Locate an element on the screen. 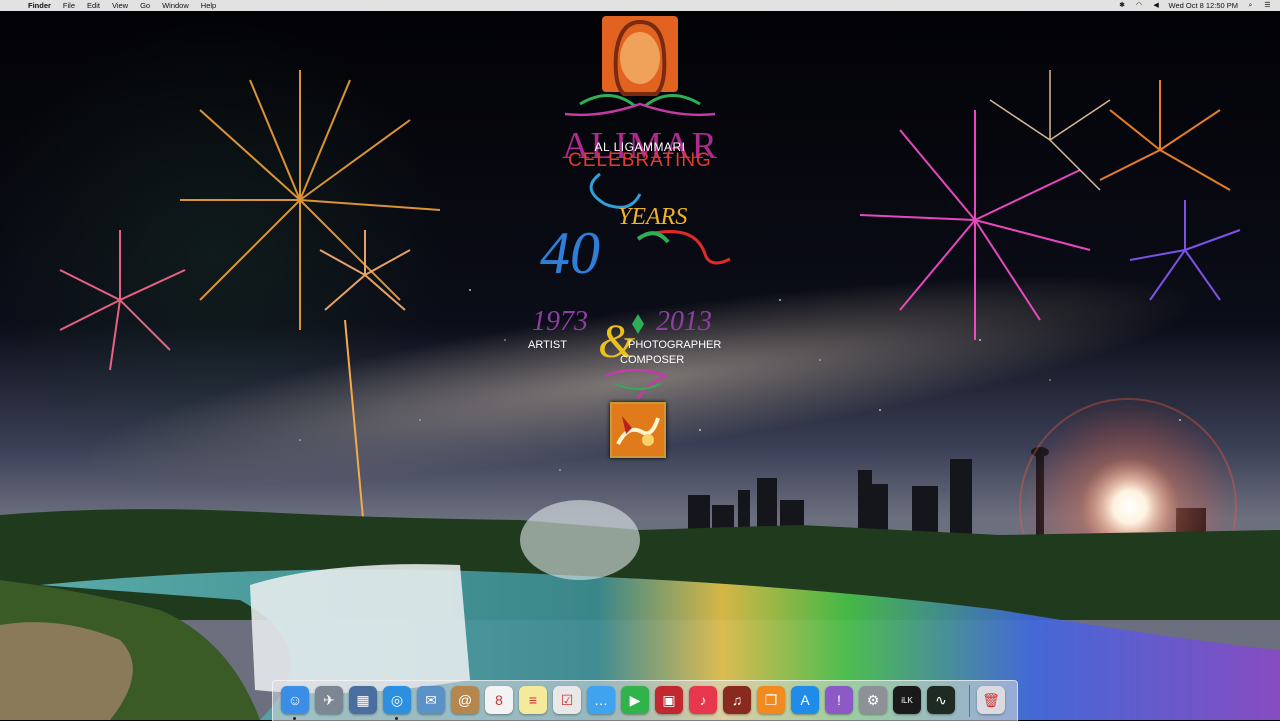 The height and width of the screenshot is (721, 1280). volume-icon: ◀ is located at coordinates (1156, 6).